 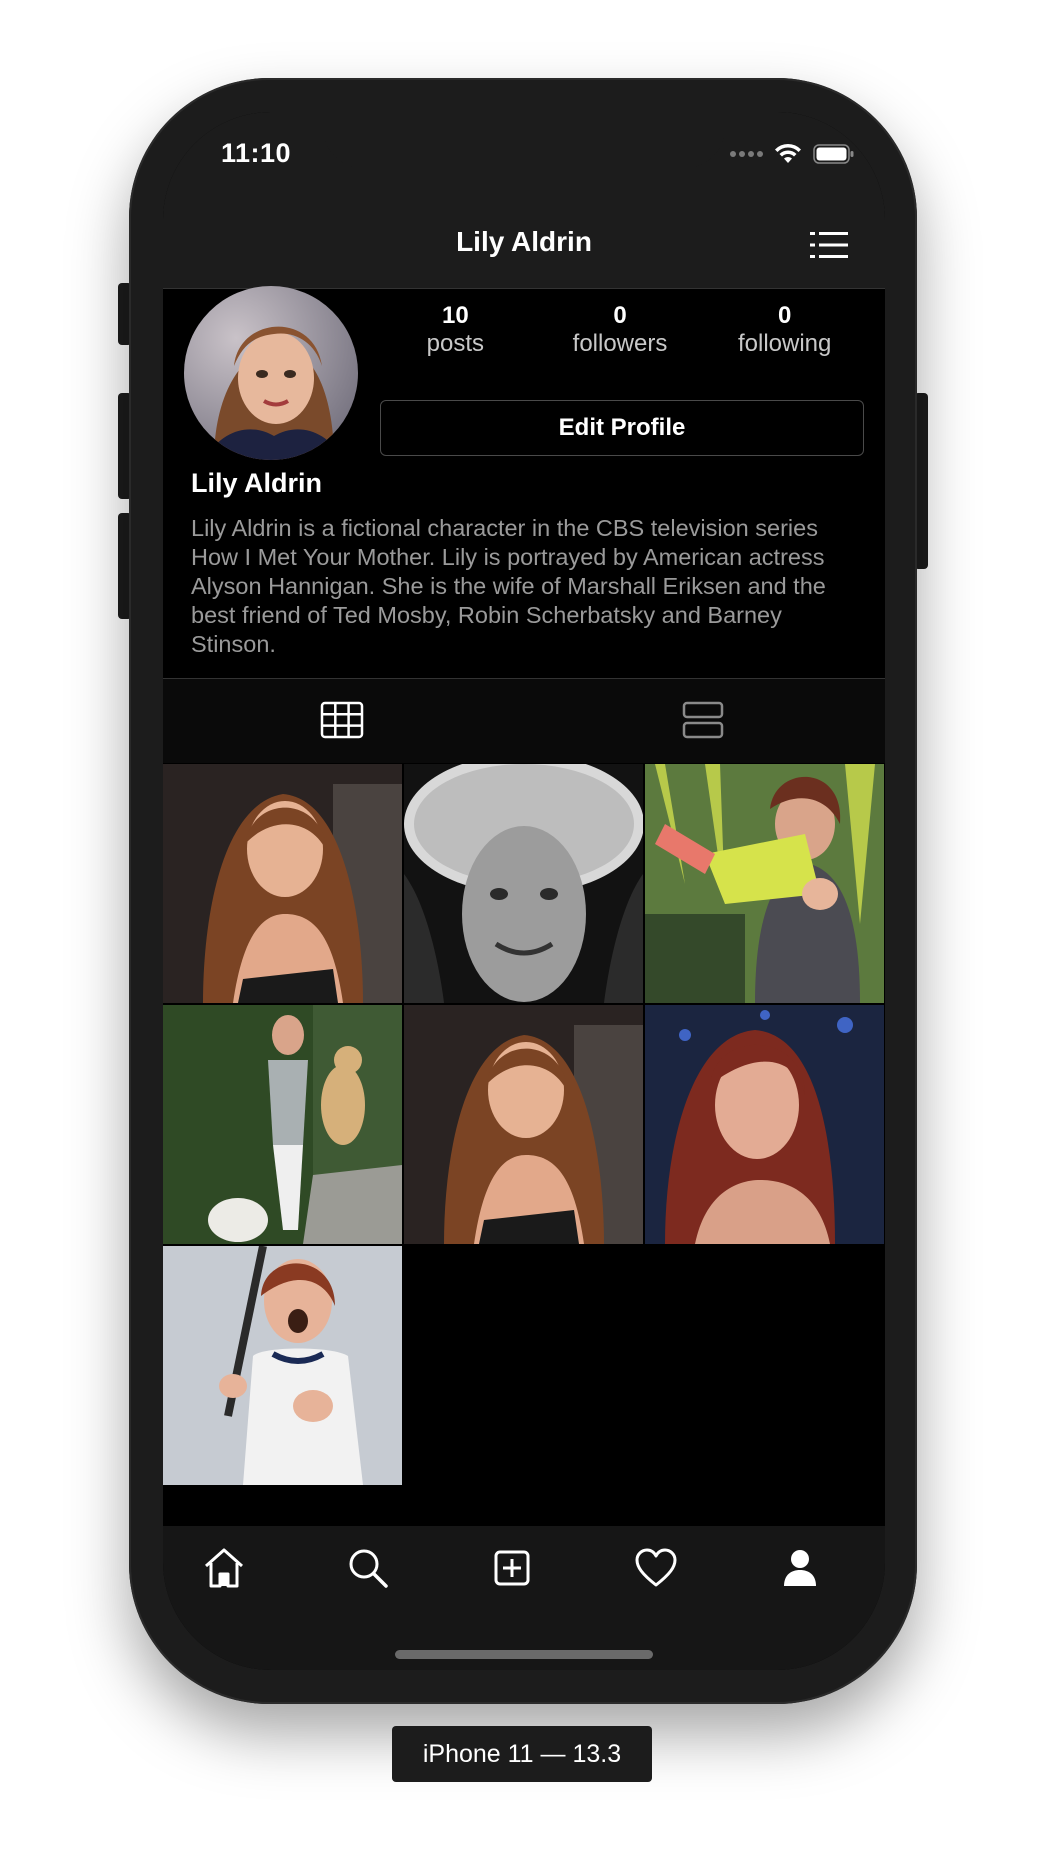 What do you see at coordinates (746, 154) in the screenshot?
I see `signal-icon` at bounding box center [746, 154].